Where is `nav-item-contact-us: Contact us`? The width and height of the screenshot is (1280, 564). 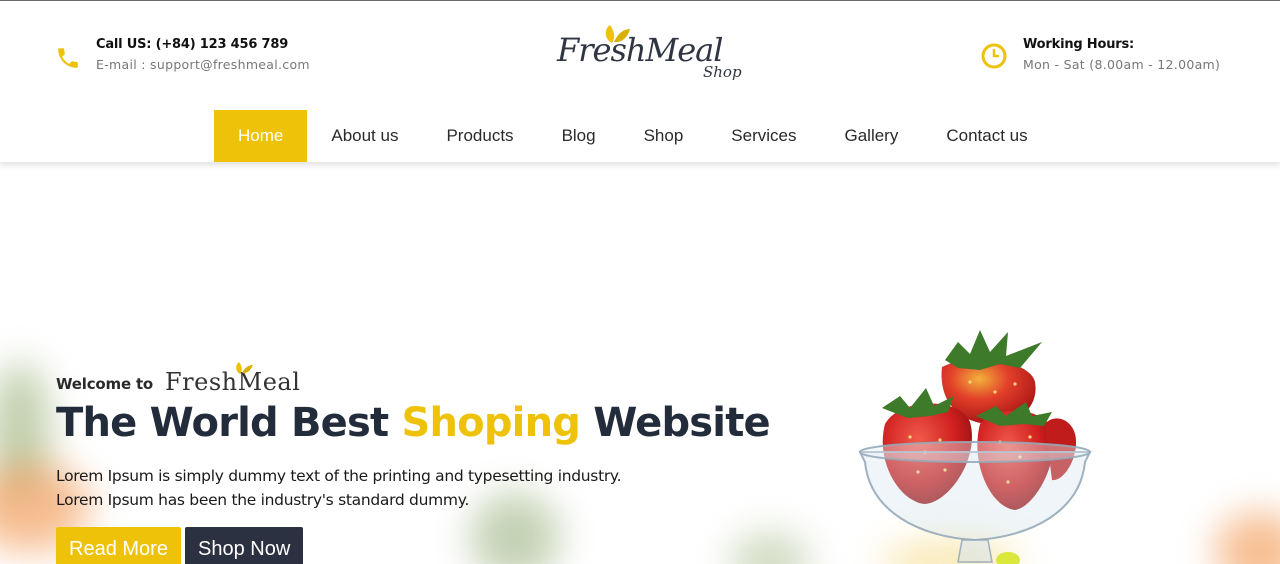
nav-item-contact-us: Contact us is located at coordinates (986, 136).